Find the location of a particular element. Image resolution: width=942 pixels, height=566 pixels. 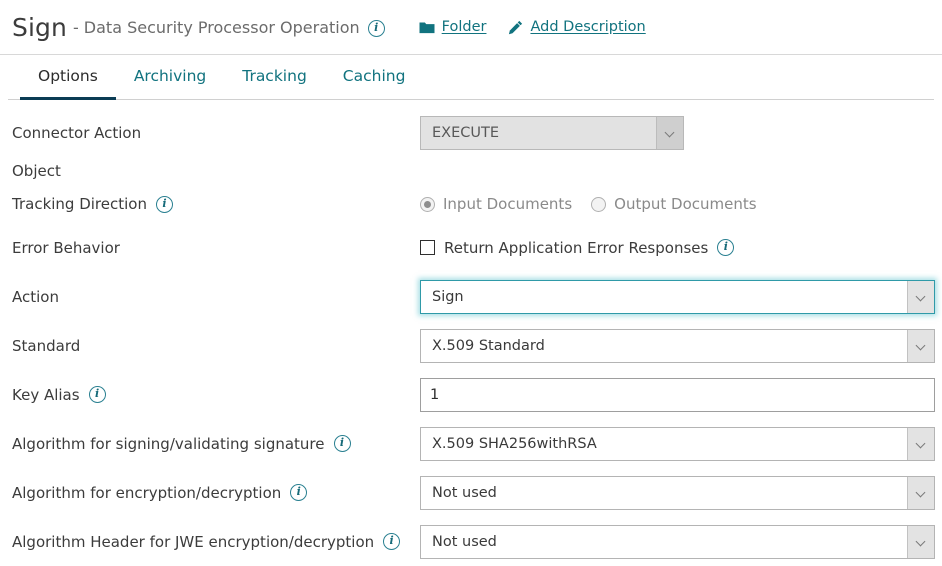

algorithm-jwe-header-control: Not used is located at coordinates (681, 541).